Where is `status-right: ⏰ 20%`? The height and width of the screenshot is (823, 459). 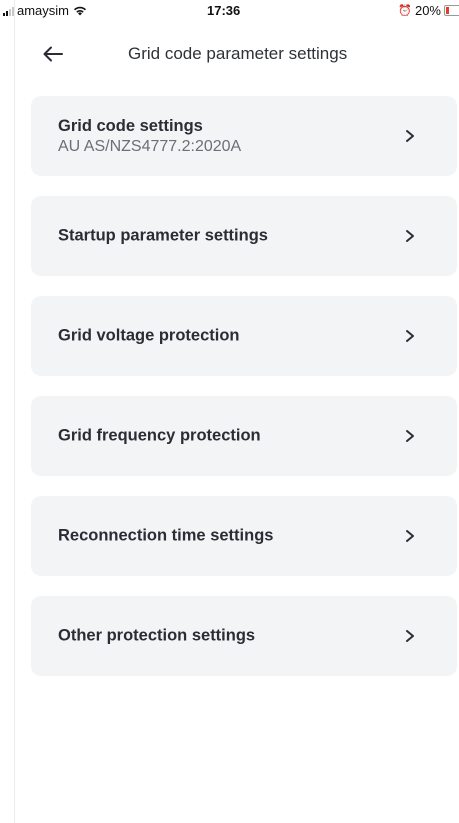 status-right: ⏰ 20% is located at coordinates (428, 10).